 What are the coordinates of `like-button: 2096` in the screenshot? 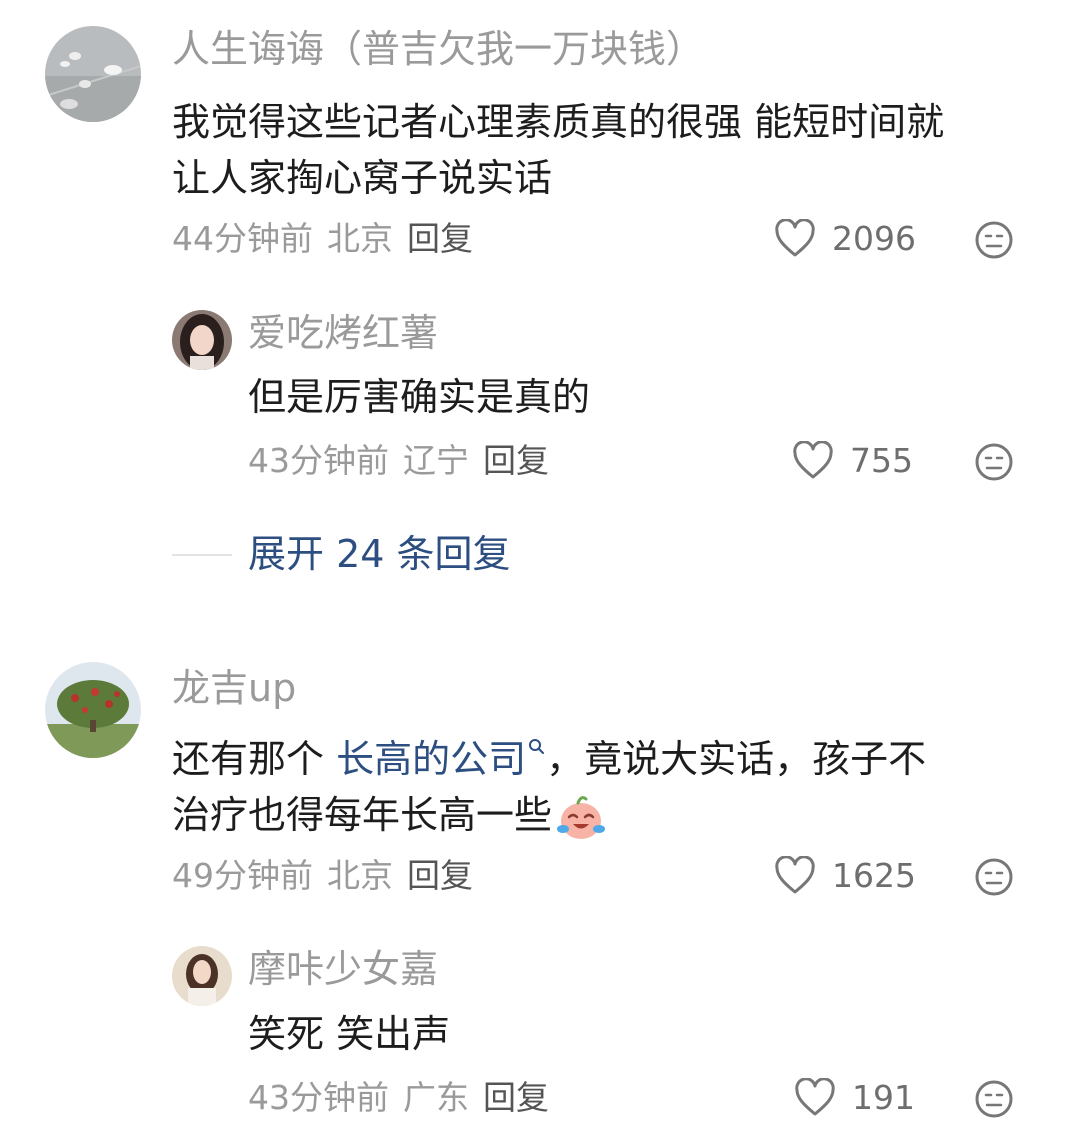 It's located at (845, 239).